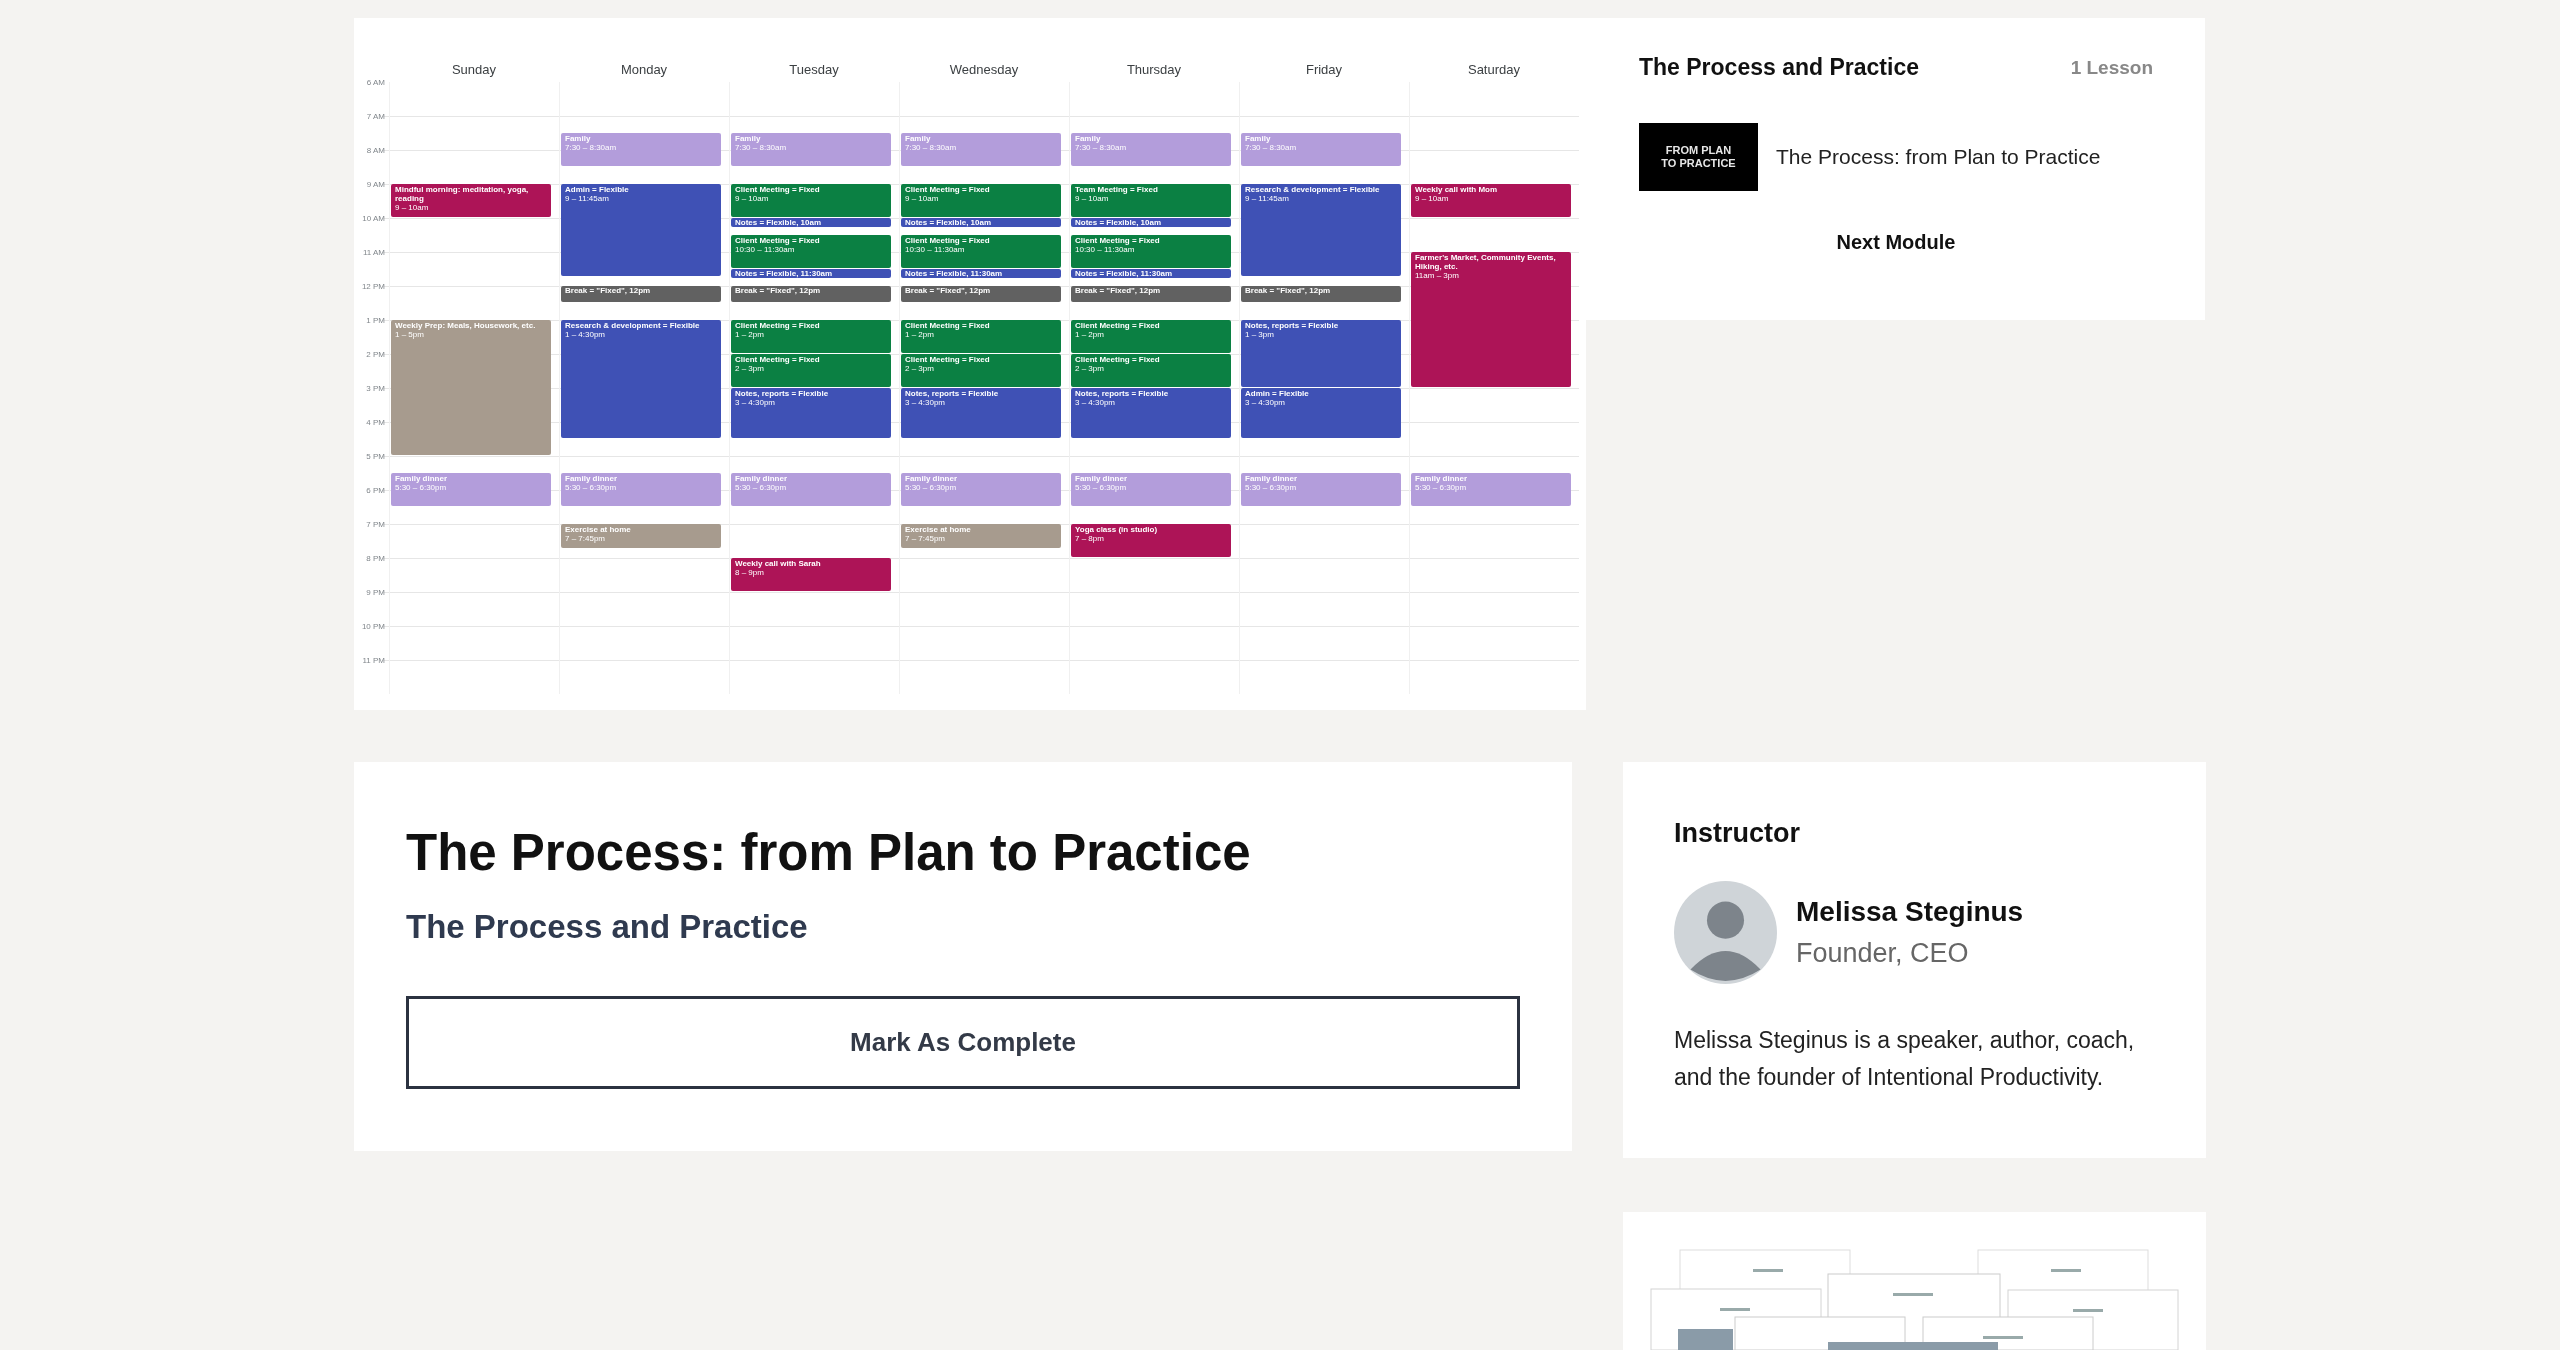 The width and height of the screenshot is (2560, 1350). I want to click on hour-label: 9 AM, so click(375, 184).